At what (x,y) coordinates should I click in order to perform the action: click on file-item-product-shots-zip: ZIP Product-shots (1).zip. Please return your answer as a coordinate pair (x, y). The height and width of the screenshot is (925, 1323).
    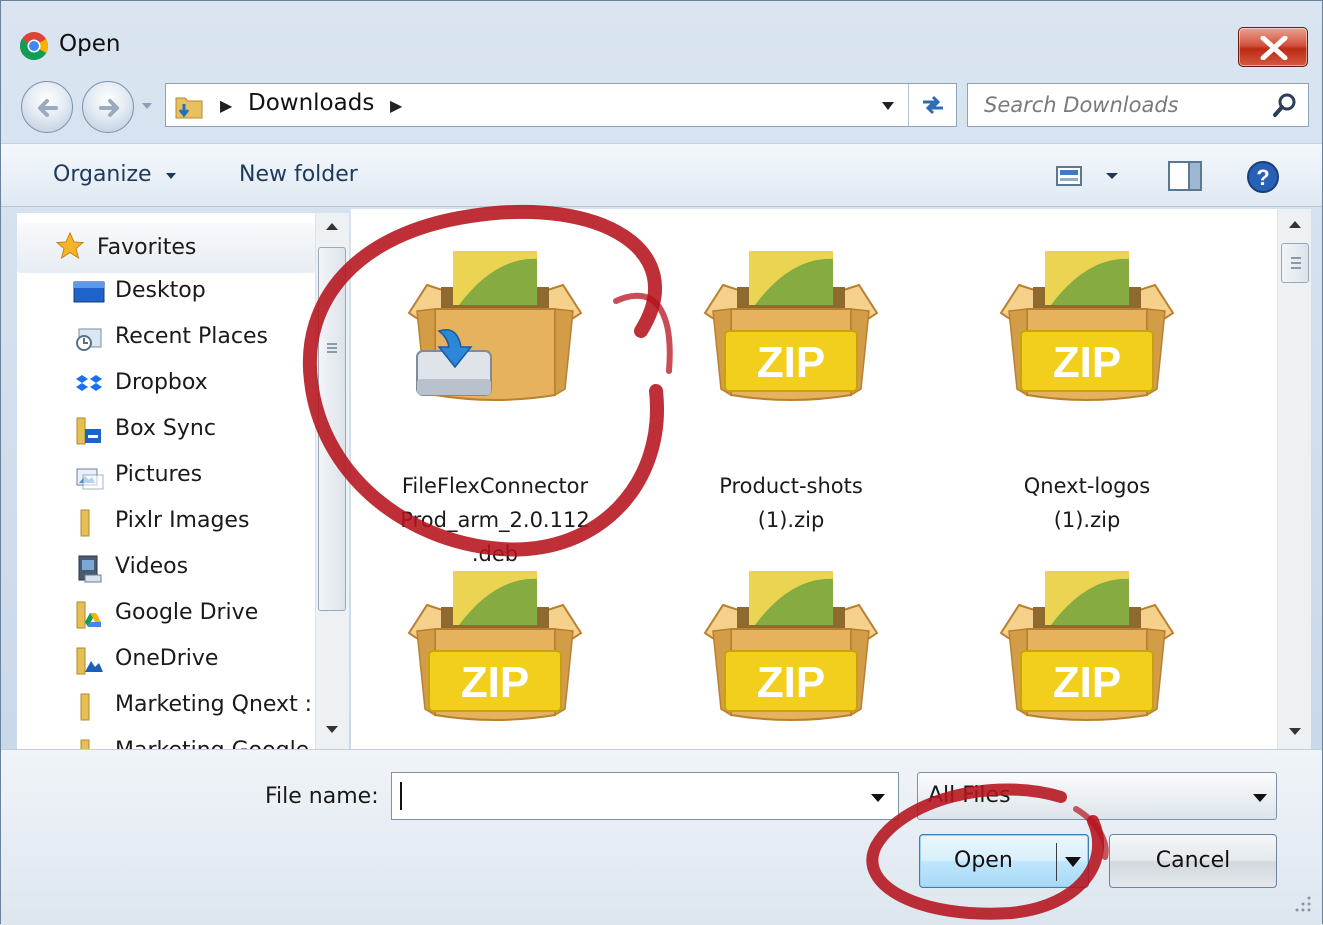
    Looking at the image, I should click on (791, 407).